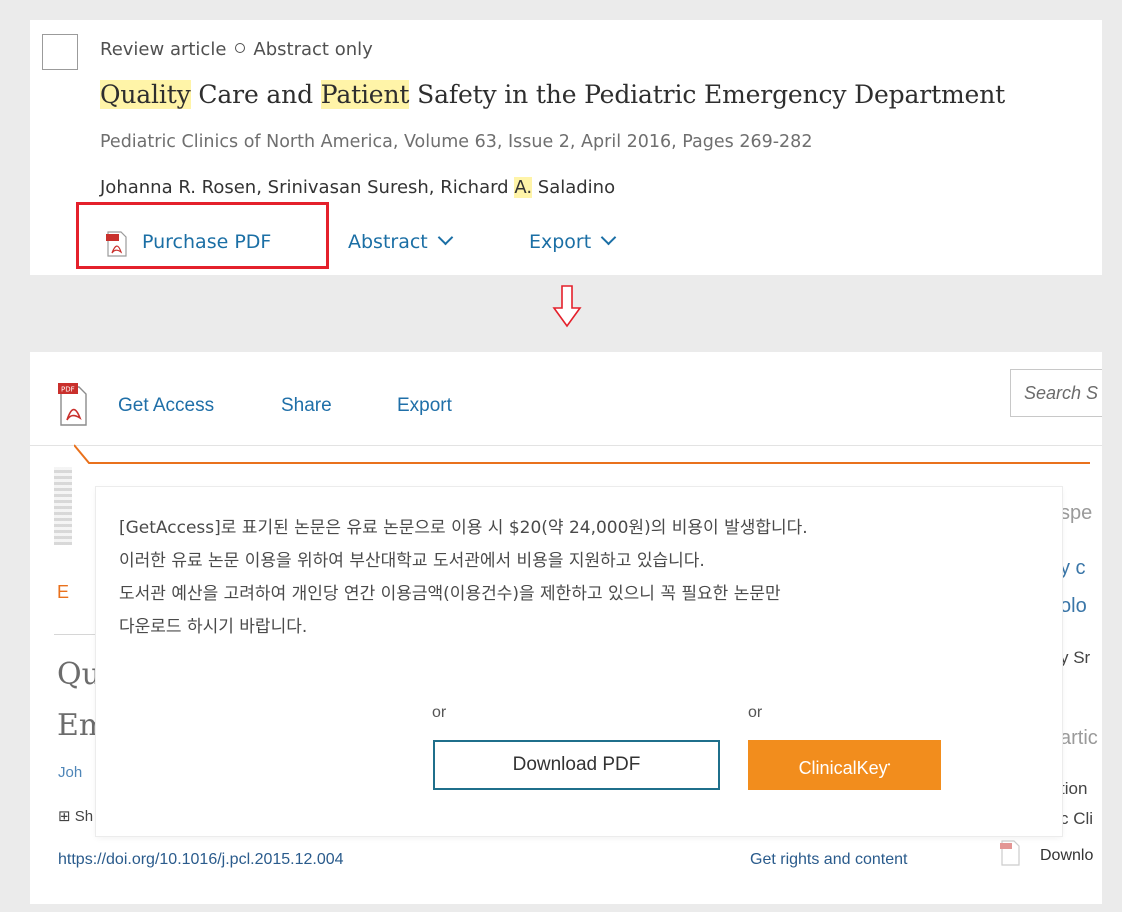 The image size is (1122, 912). I want to click on clinicalkey-button: ClinicalKey•, so click(844, 765).